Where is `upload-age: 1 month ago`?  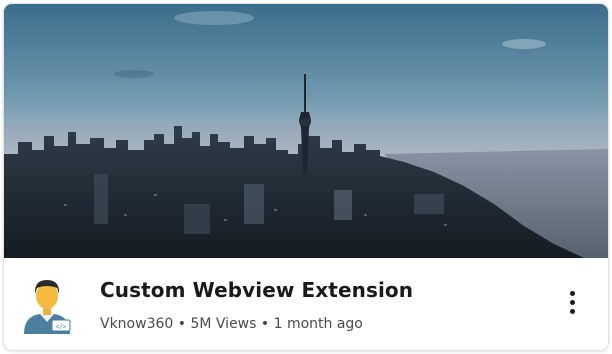 upload-age: 1 month ago is located at coordinates (318, 324).